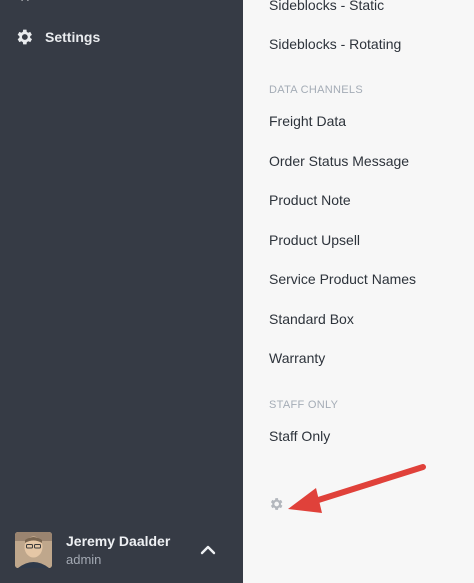  What do you see at coordinates (84, 559) in the screenshot?
I see `user-role: admin` at bounding box center [84, 559].